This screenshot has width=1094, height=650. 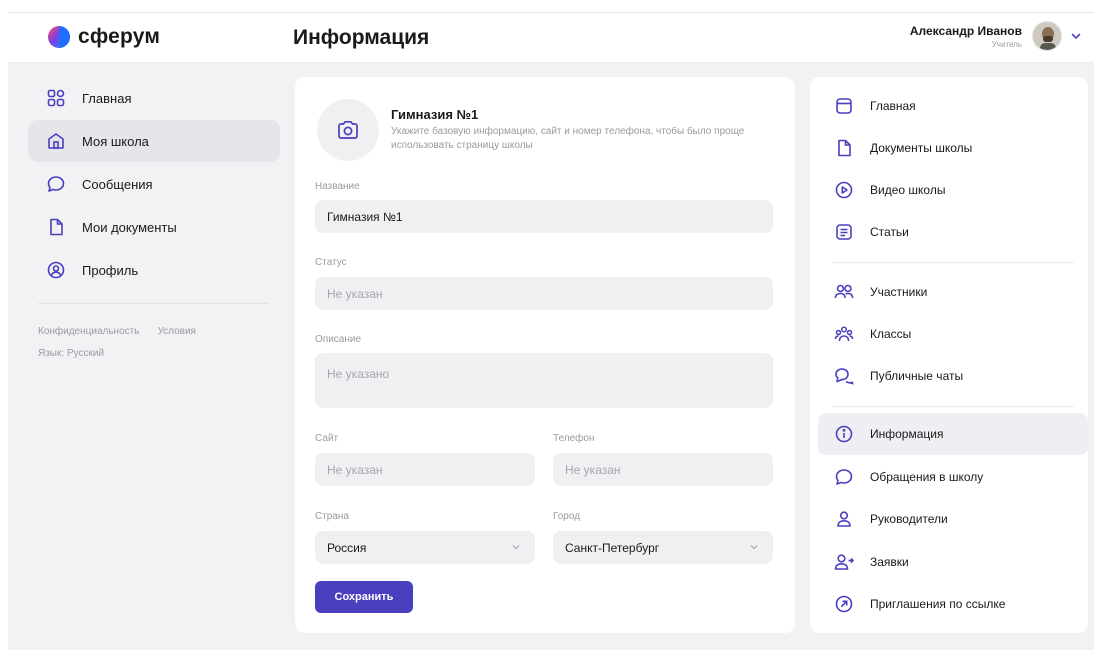 I want to click on sidebar-item-profile: Профиль, so click(x=154, y=270).